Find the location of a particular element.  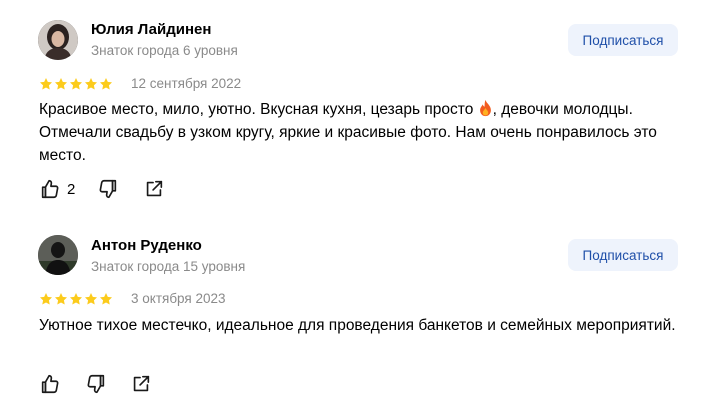

author-level: Знаток города 6 уровня is located at coordinates (164, 50).